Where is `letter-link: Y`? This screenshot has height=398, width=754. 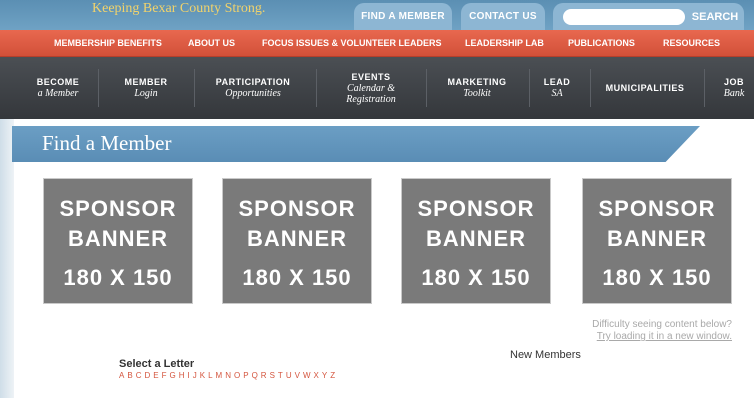 letter-link: Y is located at coordinates (324, 375).